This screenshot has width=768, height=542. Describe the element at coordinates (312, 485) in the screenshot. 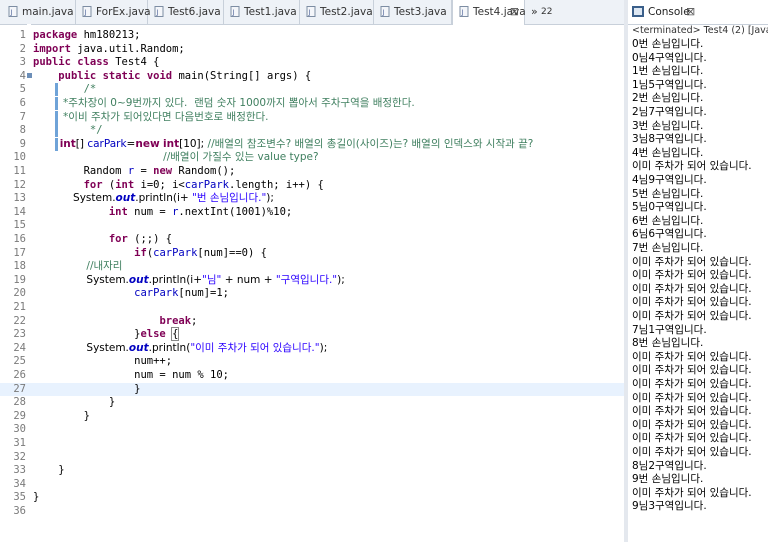

I see `code-line: 34` at that location.